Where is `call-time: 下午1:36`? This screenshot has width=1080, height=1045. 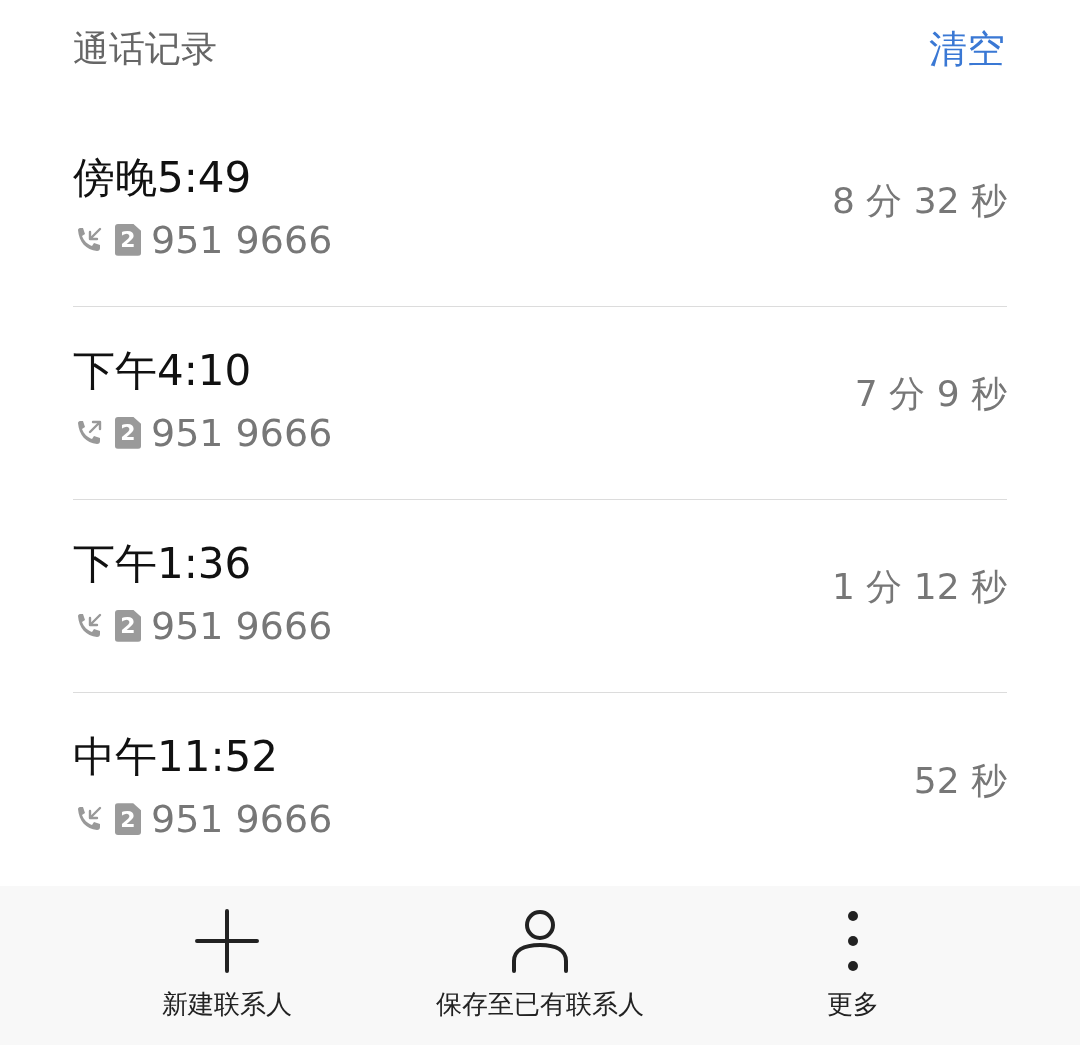 call-time: 下午1:36 is located at coordinates (163, 563).